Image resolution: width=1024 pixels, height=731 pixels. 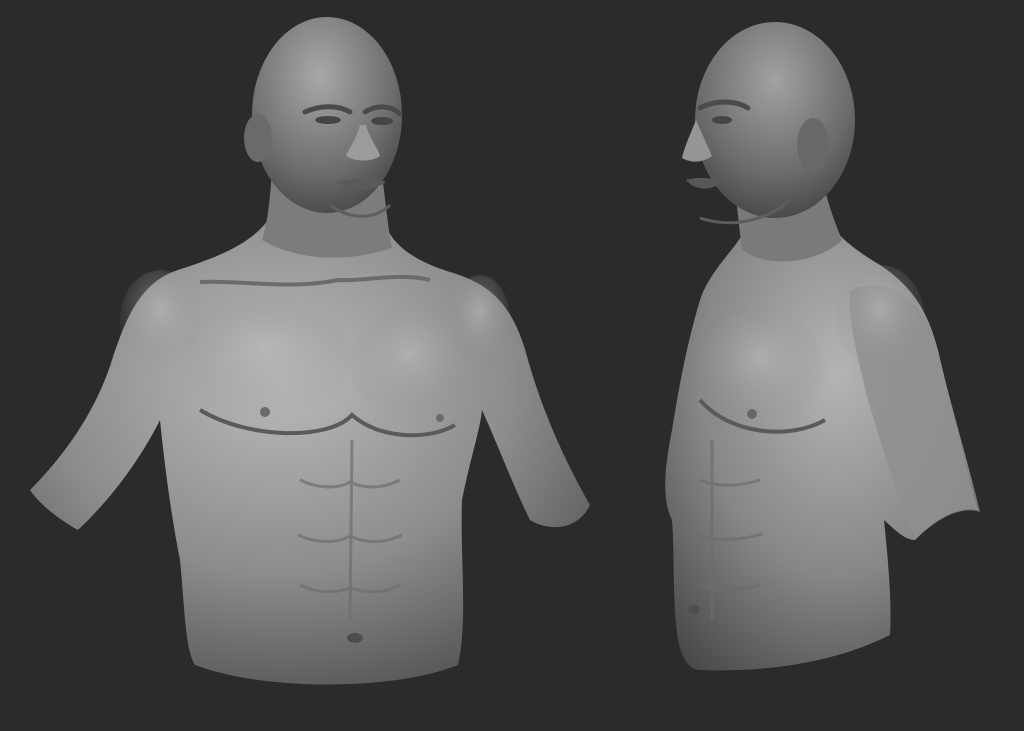 I want to click on navel-profile, so click(x=694, y=610).